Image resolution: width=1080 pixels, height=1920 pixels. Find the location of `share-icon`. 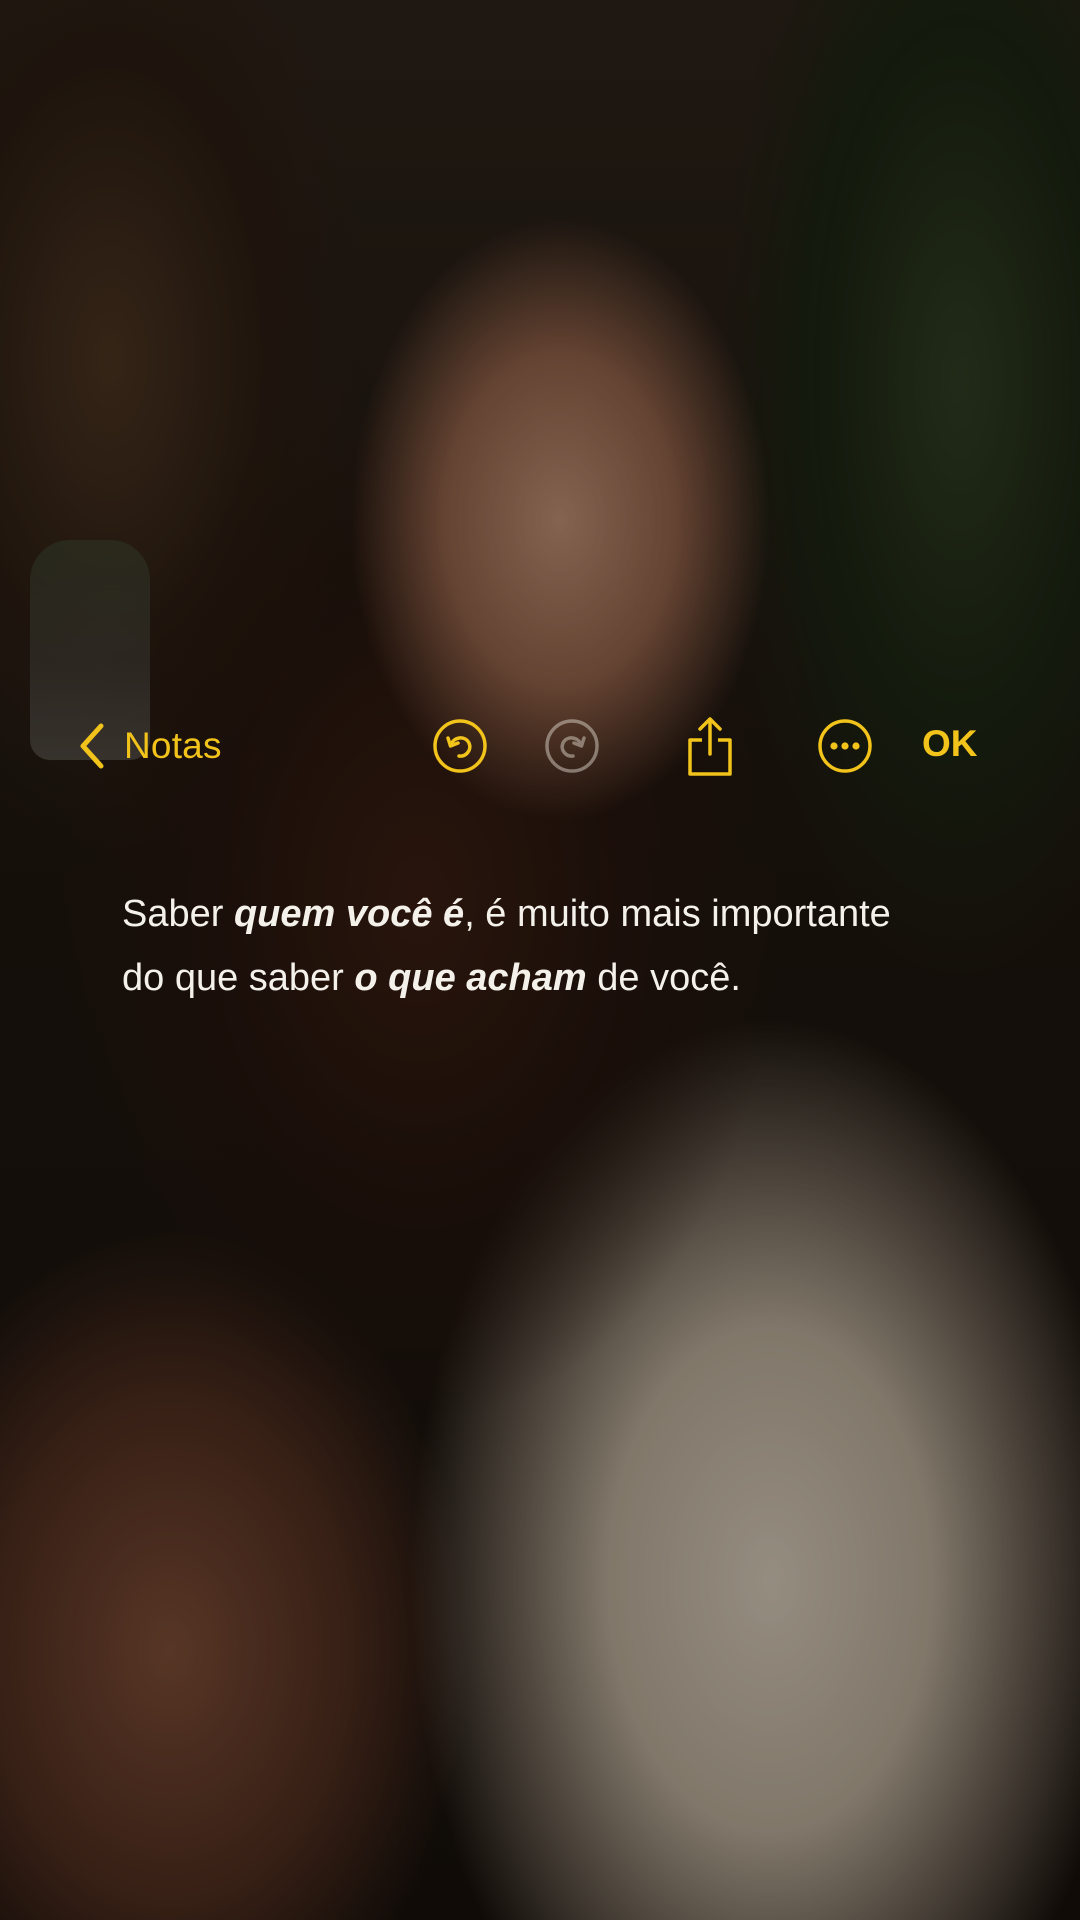

share-icon is located at coordinates (710, 746).